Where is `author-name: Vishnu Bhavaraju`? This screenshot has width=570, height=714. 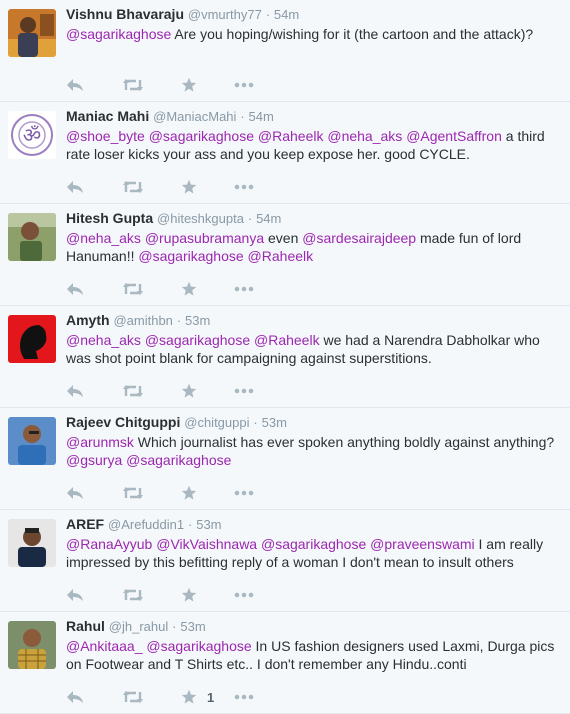 author-name: Vishnu Bhavaraju is located at coordinates (125, 14).